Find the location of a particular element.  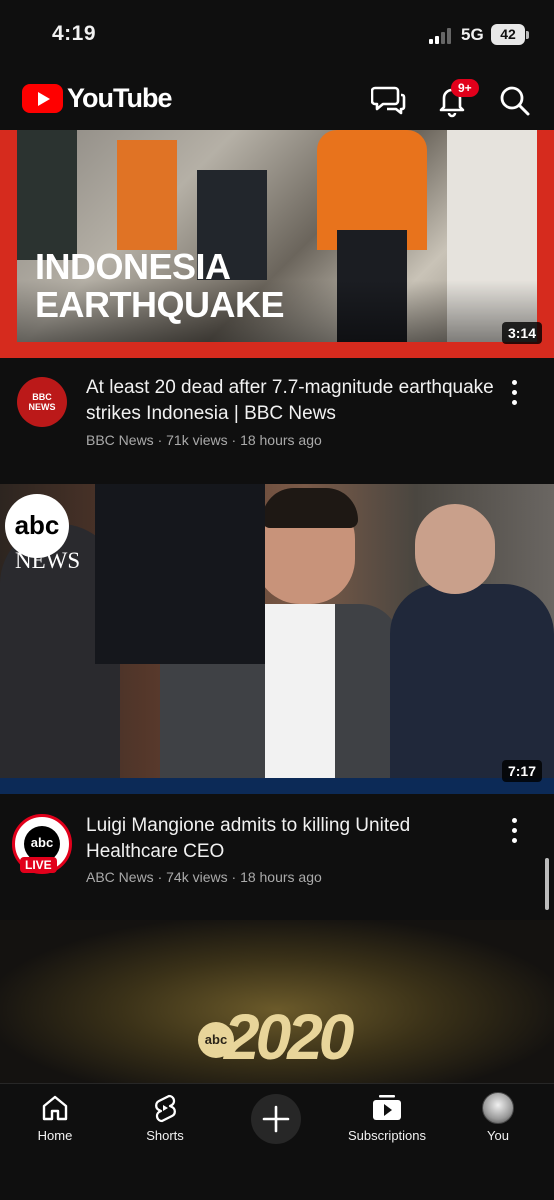

channel-name: ABC News is located at coordinates (120, 877).